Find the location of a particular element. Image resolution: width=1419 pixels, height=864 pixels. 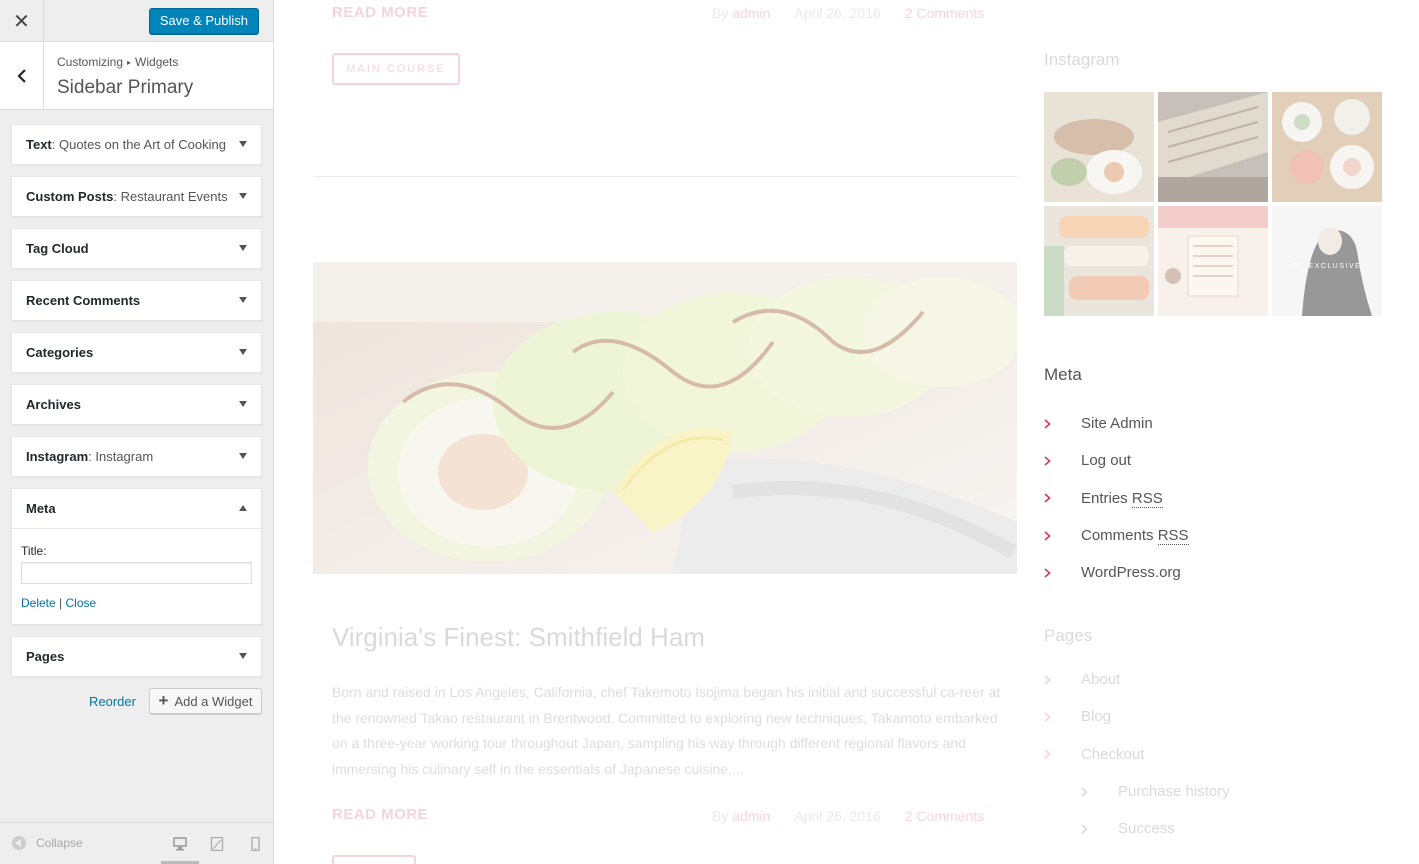

close-customizer-button: ✕ is located at coordinates (22, 21).